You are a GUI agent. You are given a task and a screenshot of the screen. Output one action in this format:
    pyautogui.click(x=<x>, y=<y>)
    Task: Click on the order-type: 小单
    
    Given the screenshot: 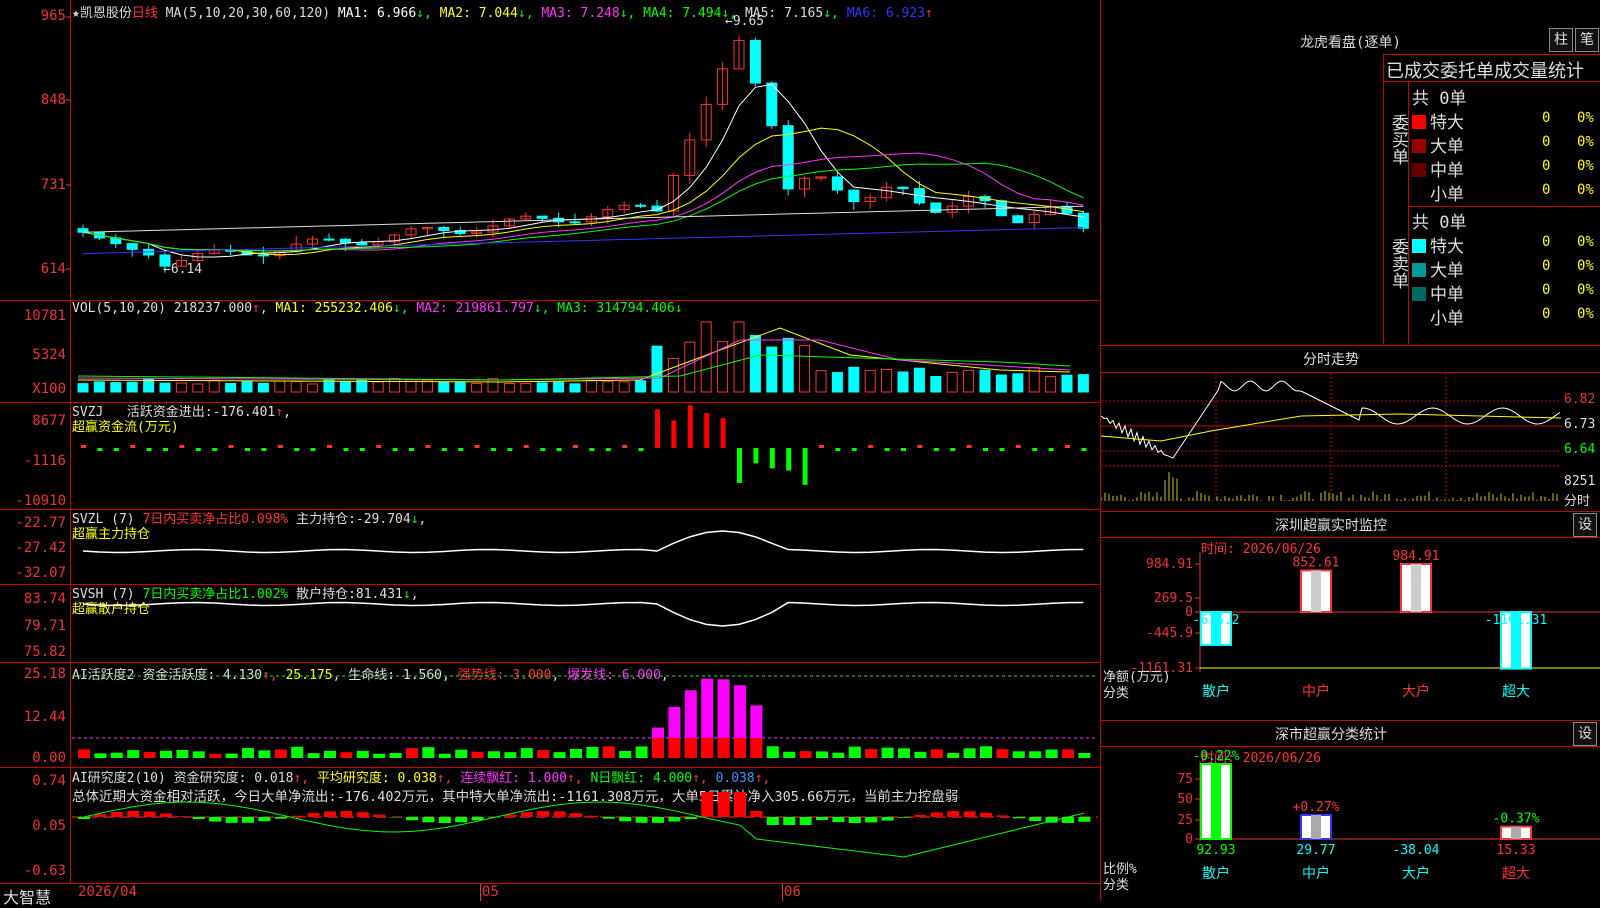 What is the action you would take?
    pyautogui.click(x=1447, y=195)
    